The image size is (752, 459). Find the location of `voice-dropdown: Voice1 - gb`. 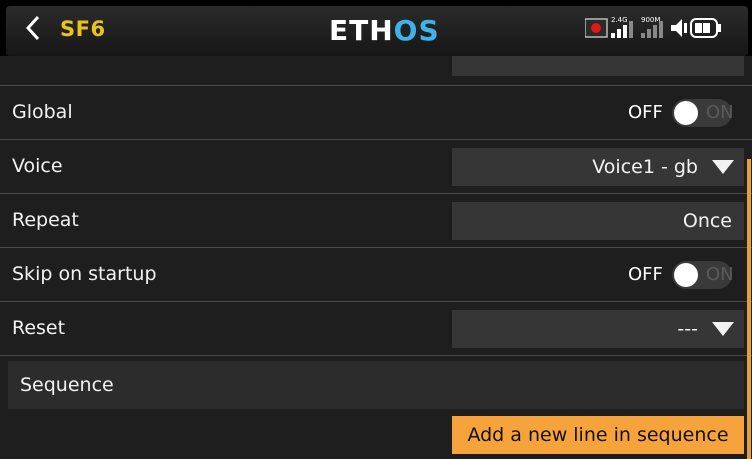

voice-dropdown: Voice1 - gb is located at coordinates (598, 167).